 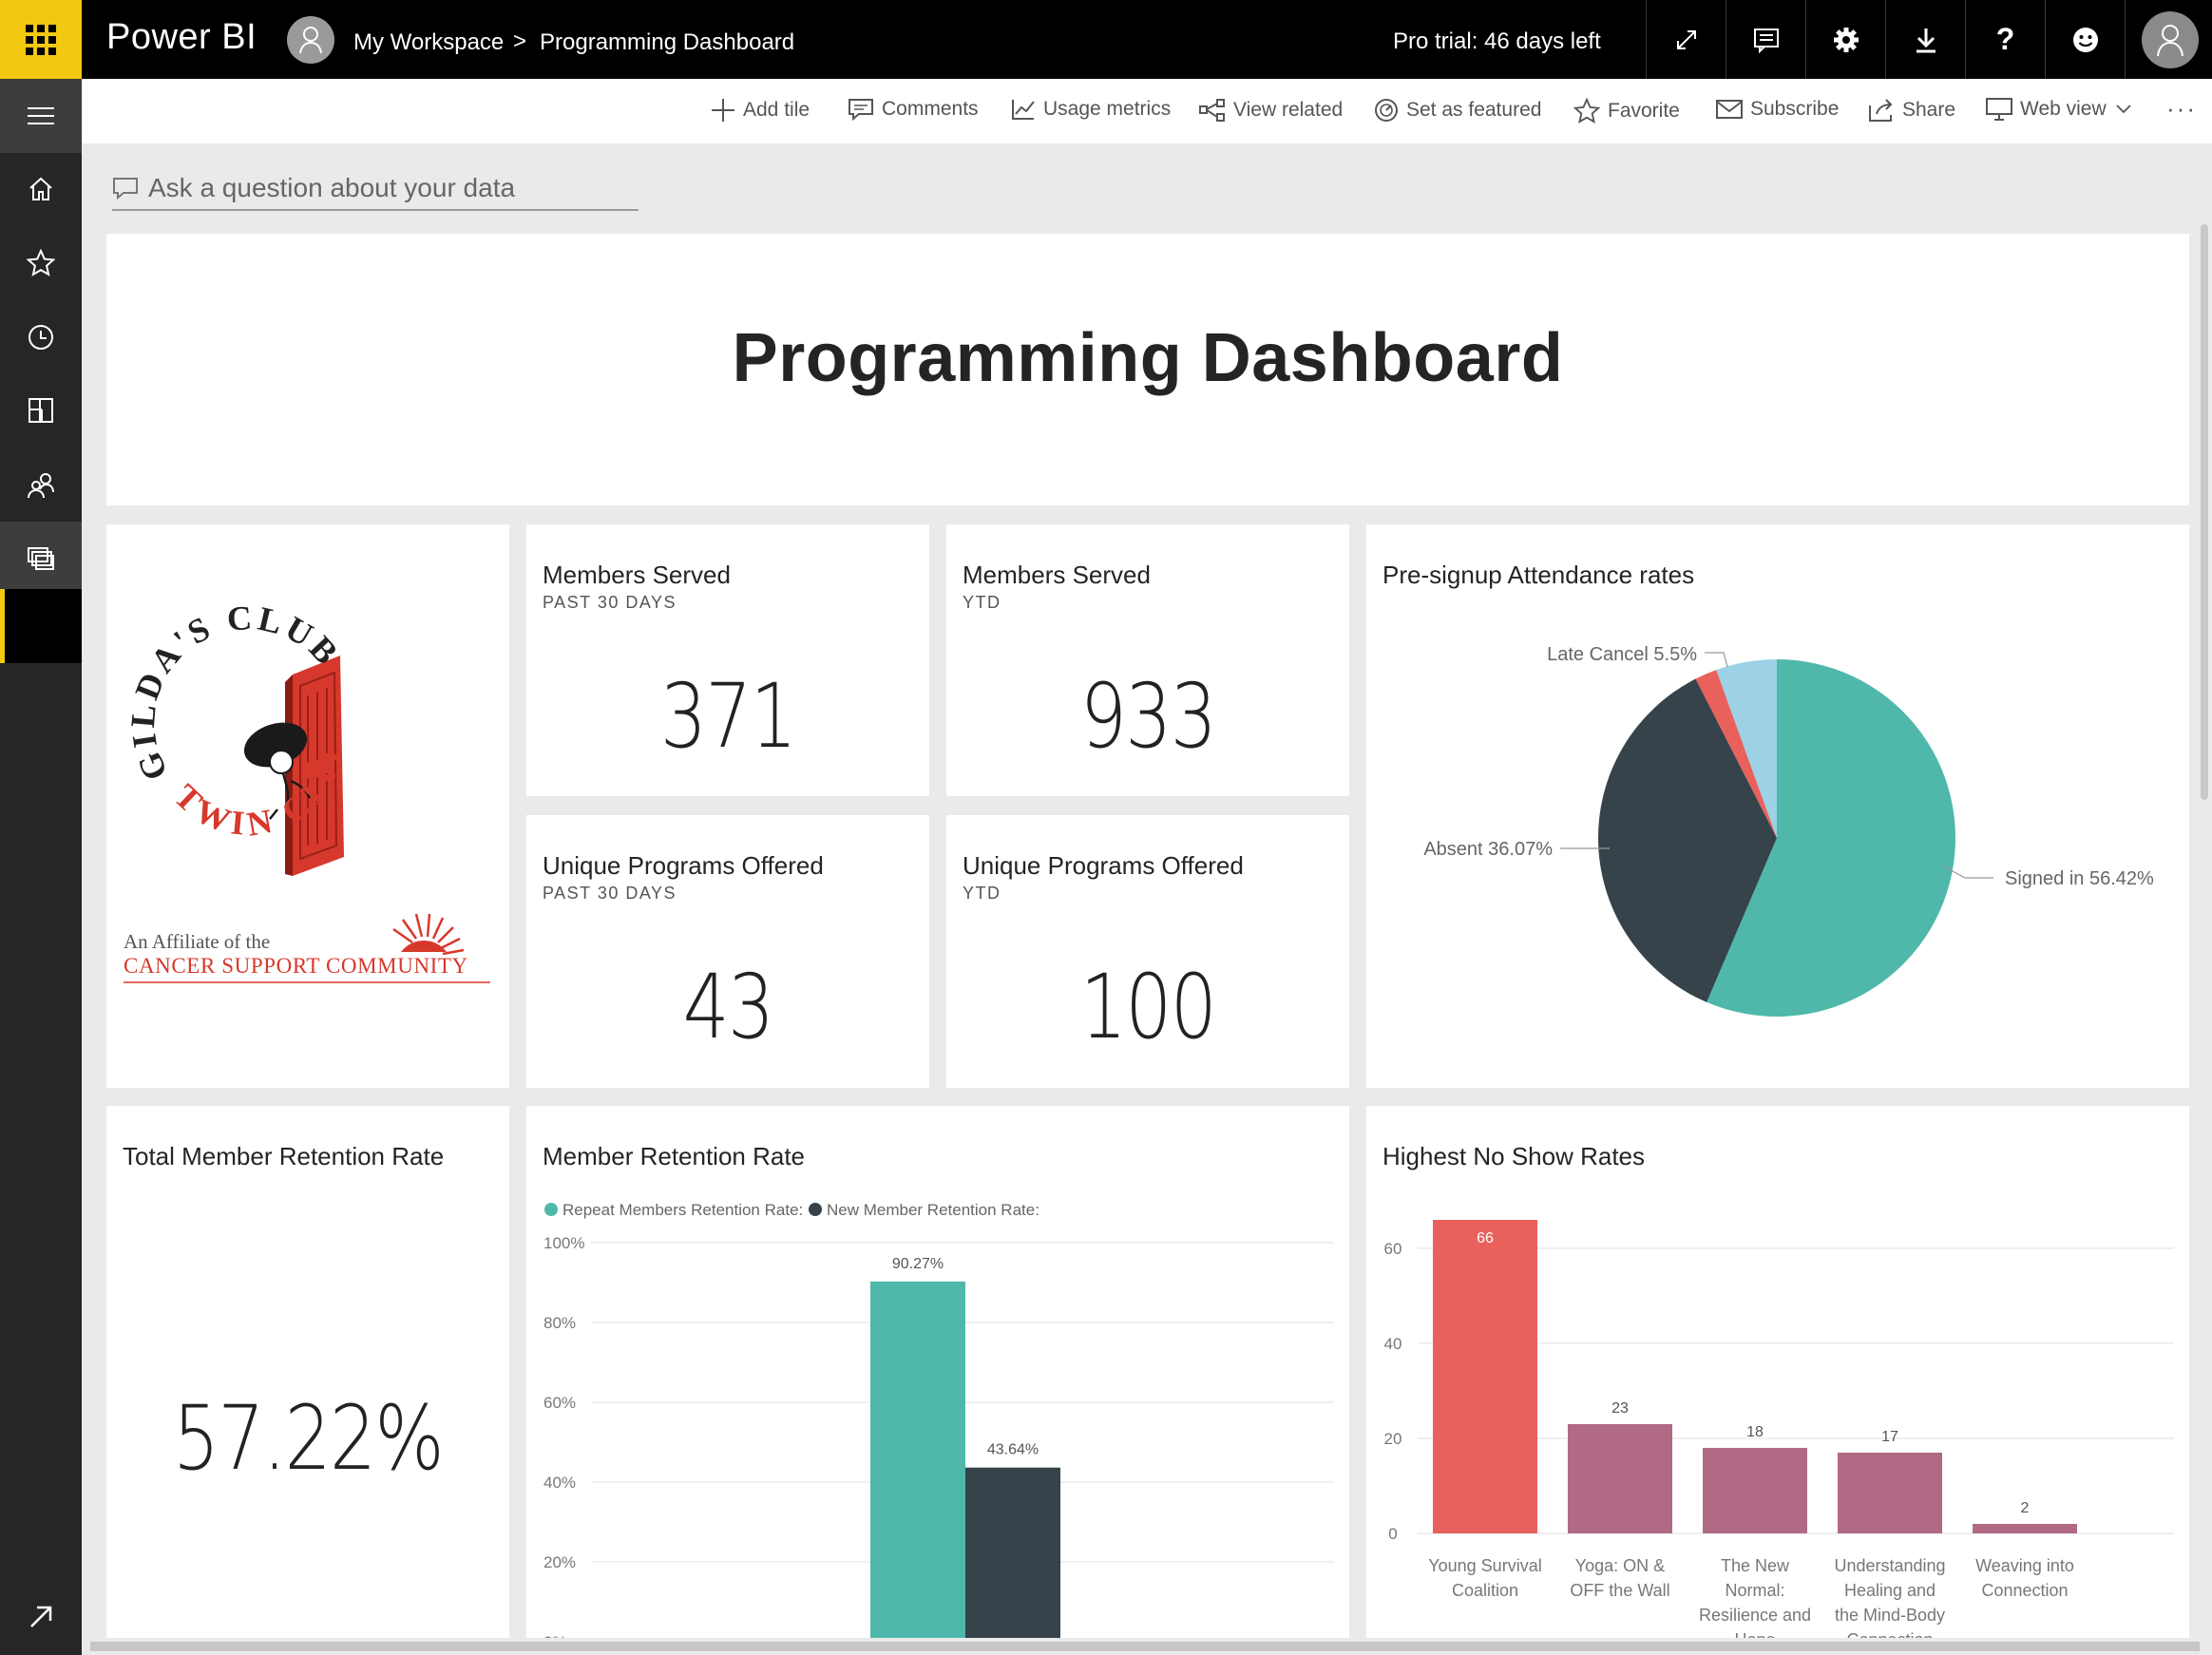 I want to click on web-view-label: Web view, so click(x=2063, y=109).